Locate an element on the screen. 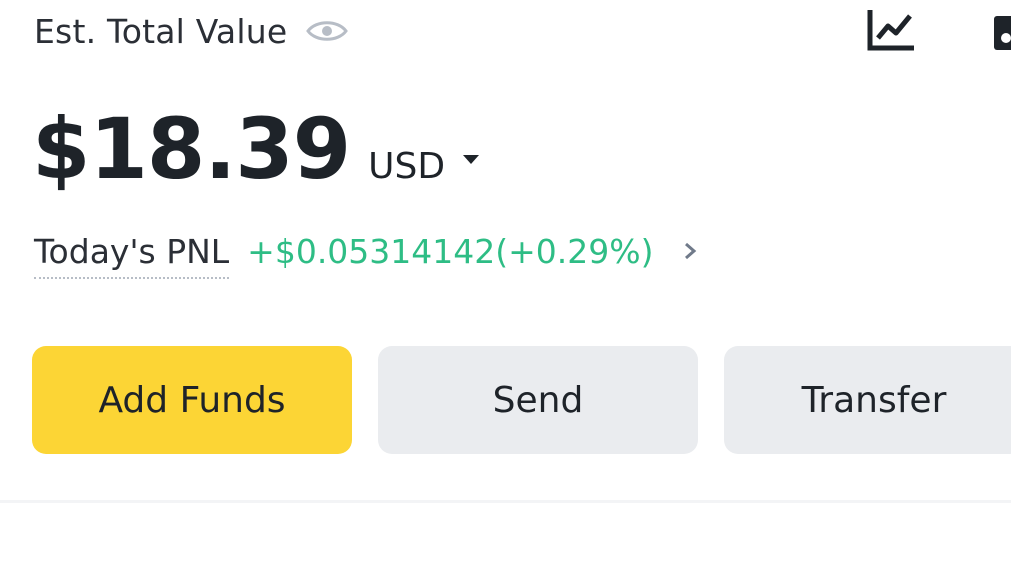 This screenshot has height=568, width=1011. total-value-label: Est. Total Value is located at coordinates (161, 31).